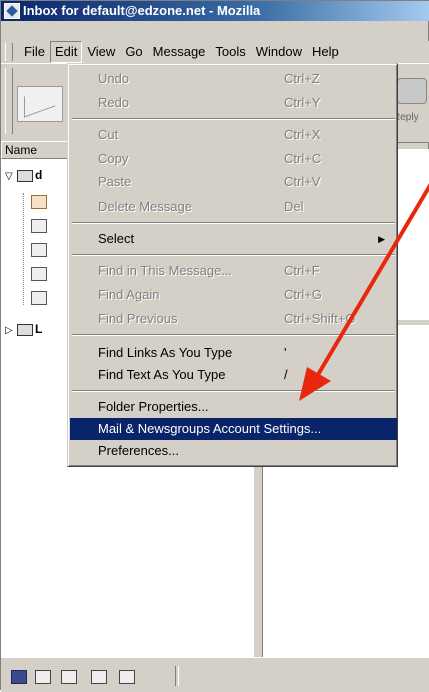 This screenshot has width=429, height=692. What do you see at coordinates (35, 150) in the screenshot?
I see `folder-column-header: Name` at bounding box center [35, 150].